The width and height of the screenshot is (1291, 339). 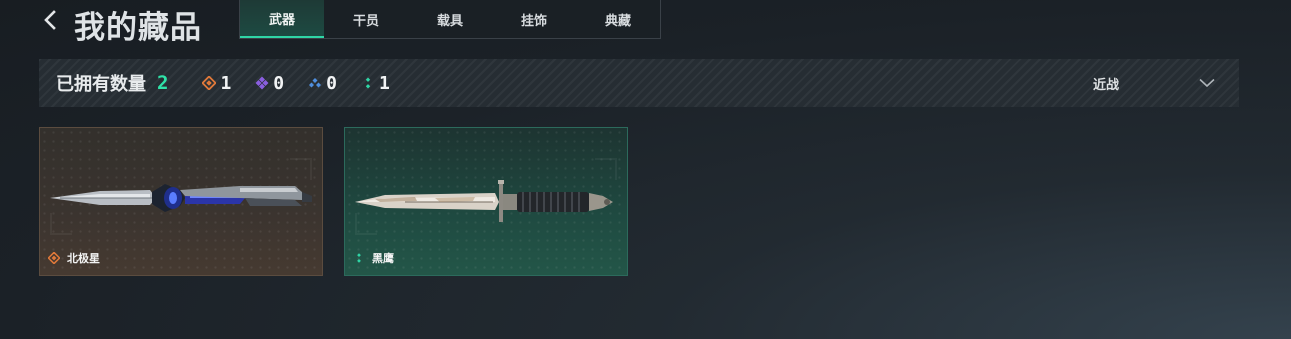 I want to click on filter-label: 近战, so click(x=1106, y=85).